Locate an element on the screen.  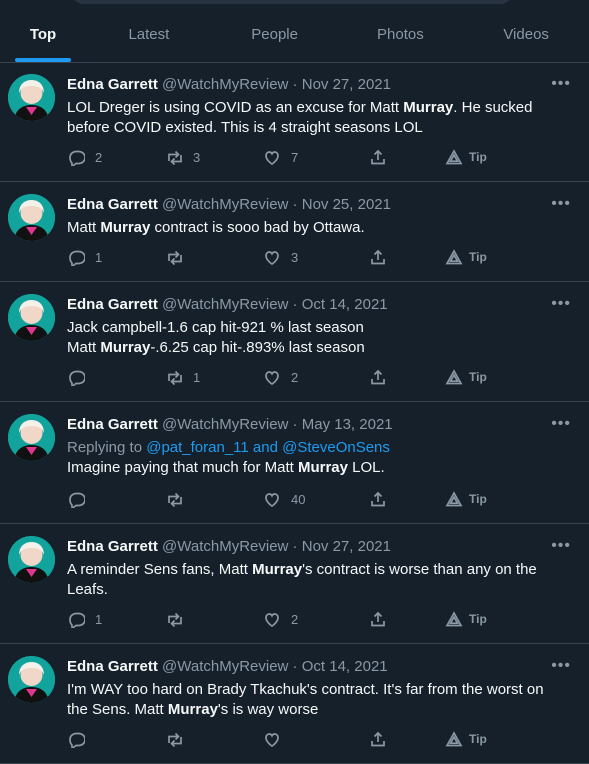
retweet-icon is located at coordinates (175, 500).